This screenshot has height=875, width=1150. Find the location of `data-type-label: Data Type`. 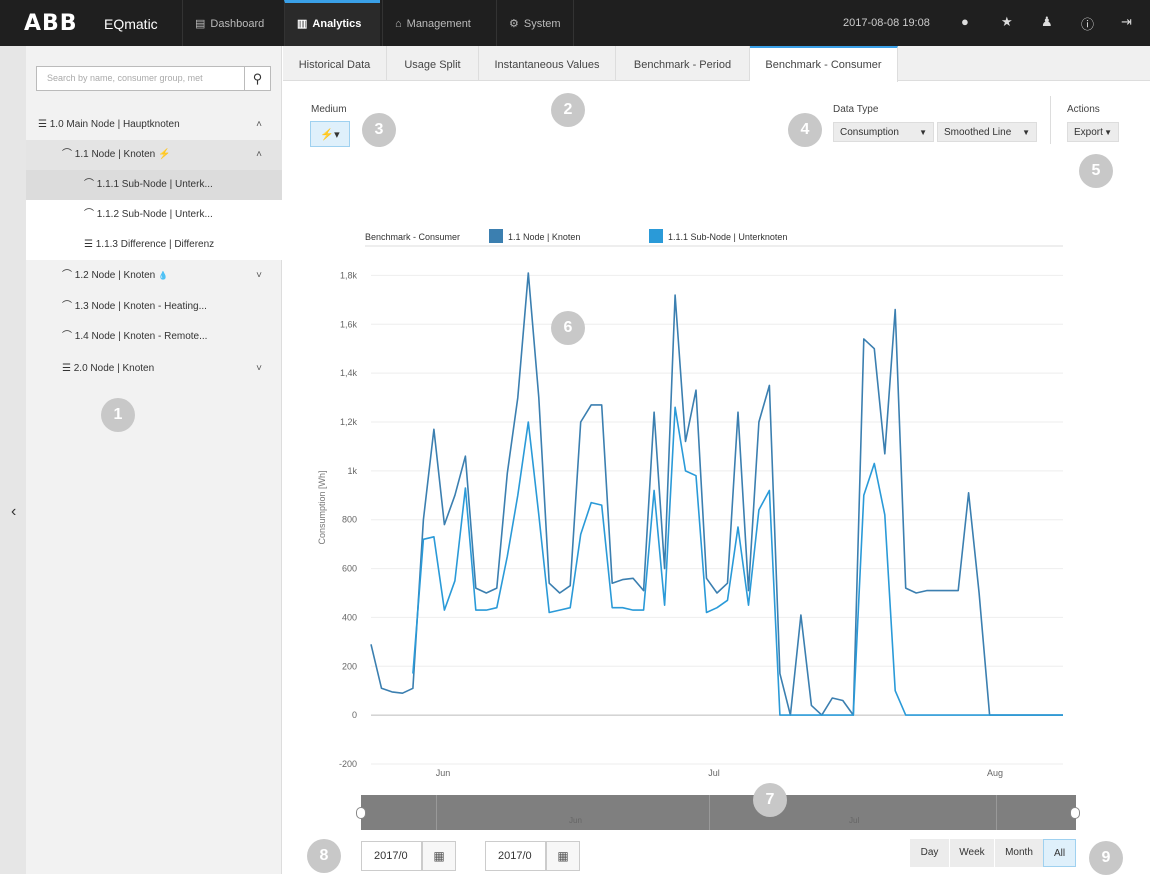

data-type-label: Data Type is located at coordinates (856, 109).